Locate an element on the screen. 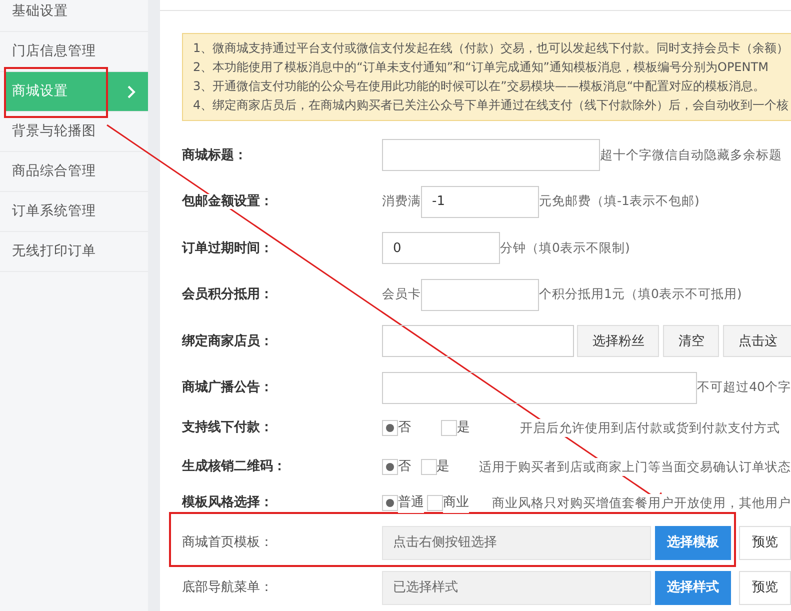 This screenshot has height=611, width=791. field-hint: 开启后允许使用到店付款或货到付款支付方式 is located at coordinates (650, 428).